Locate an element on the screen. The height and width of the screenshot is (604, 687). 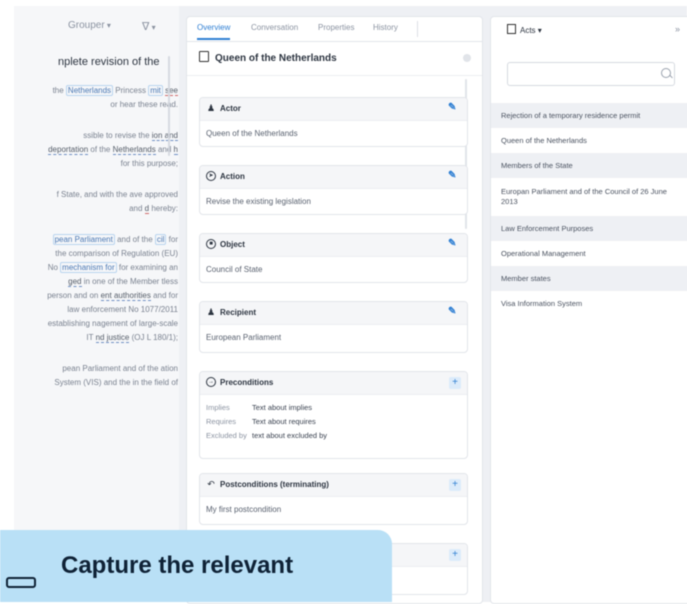
action-icon: ➤ is located at coordinates (211, 176).